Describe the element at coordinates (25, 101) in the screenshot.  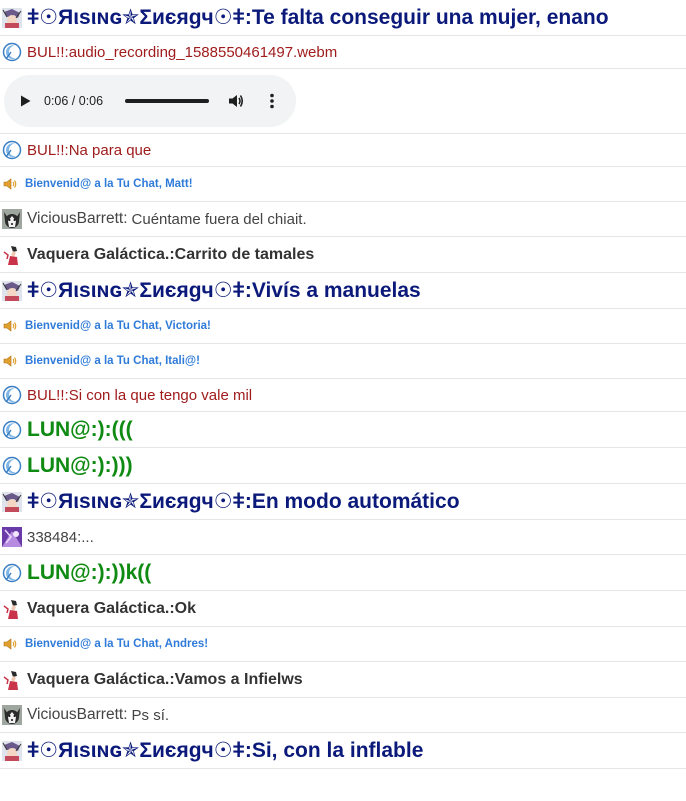
I see `play-icon` at that location.